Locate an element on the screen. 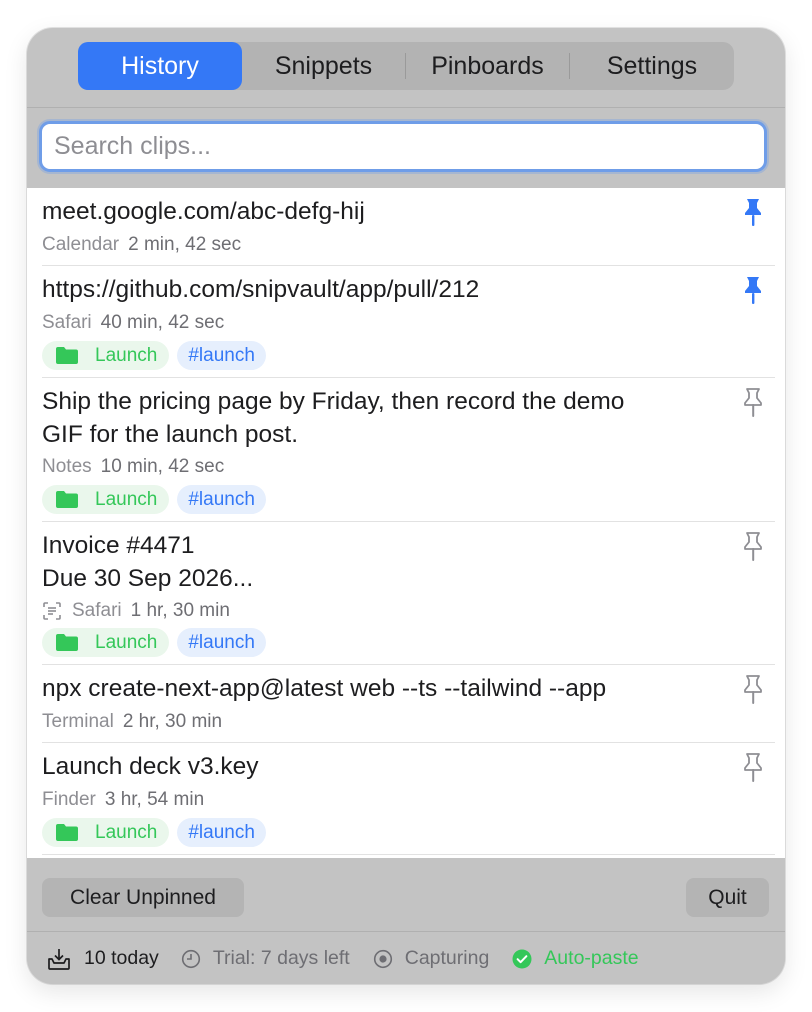  quit-button: Quit is located at coordinates (727, 897).